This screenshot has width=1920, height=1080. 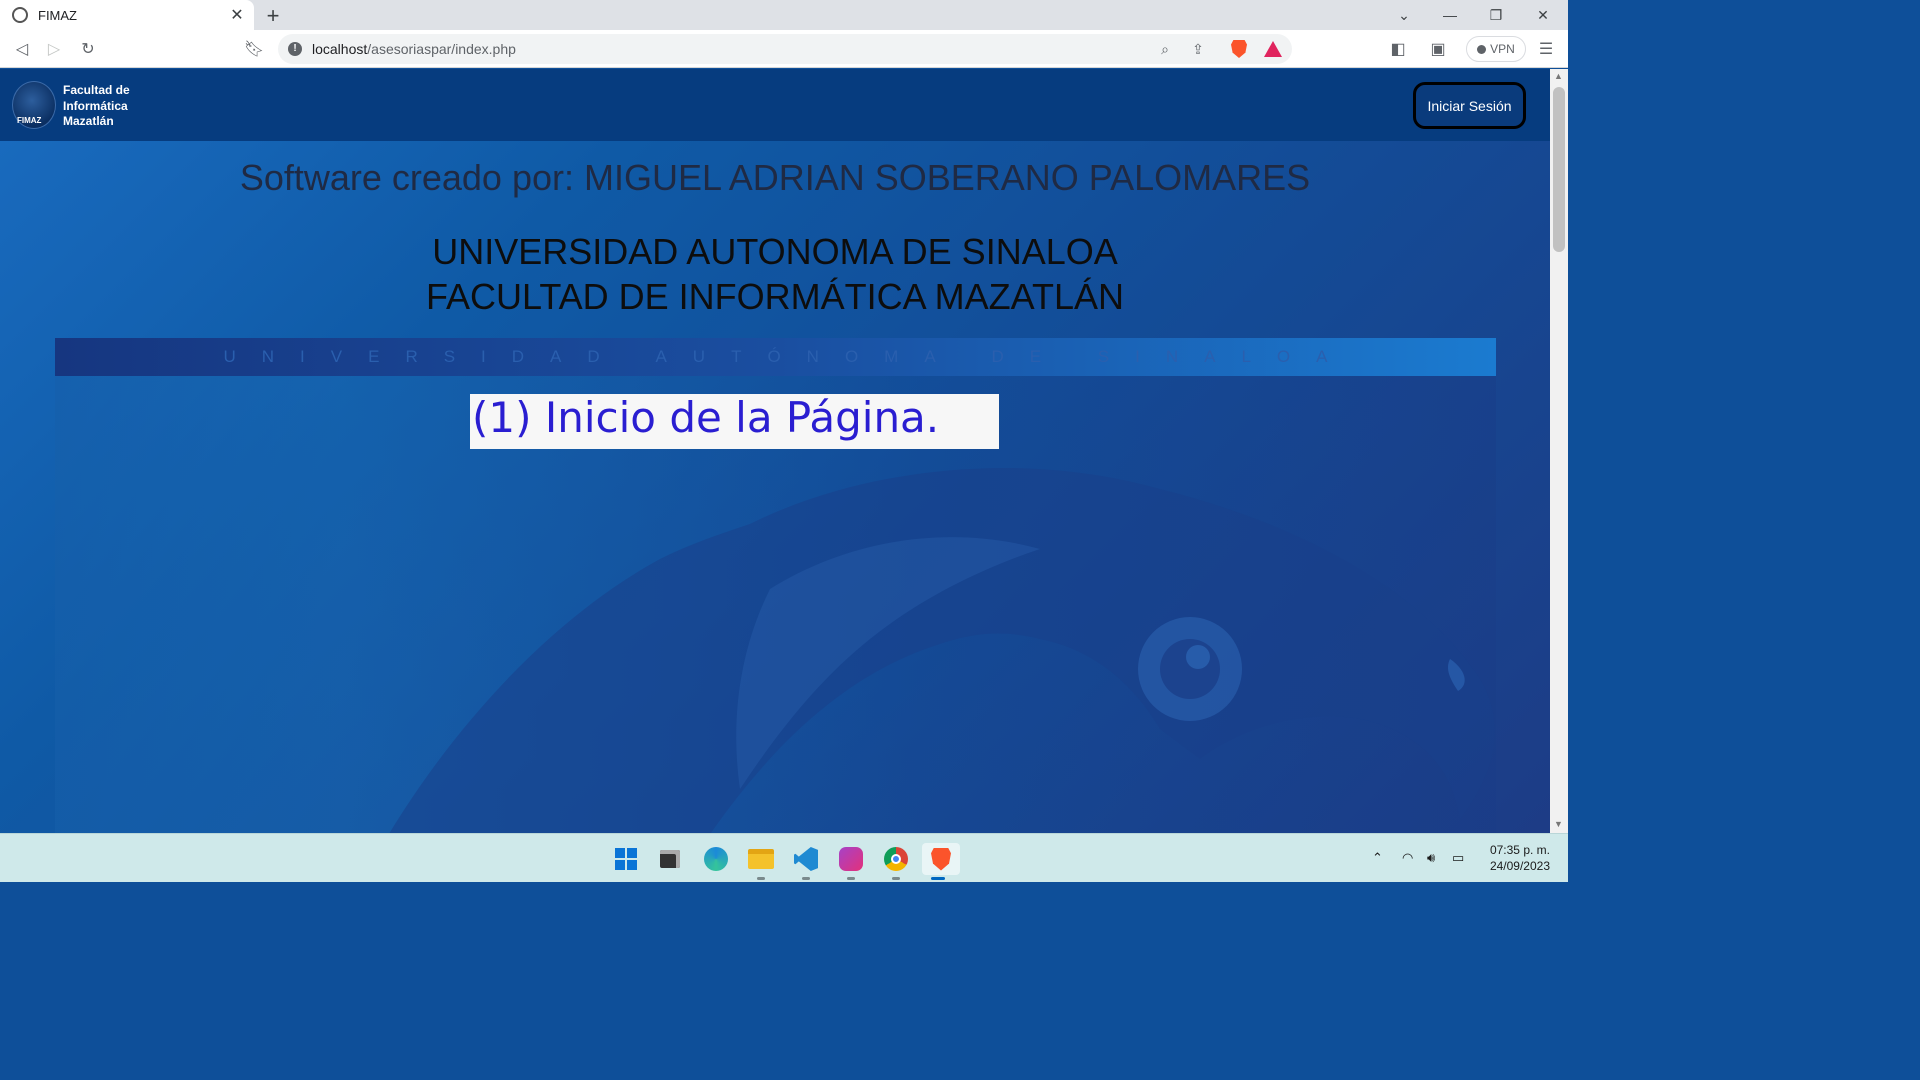 What do you see at coordinates (1482, 49) in the screenshot?
I see `vpn-status-icon` at bounding box center [1482, 49].